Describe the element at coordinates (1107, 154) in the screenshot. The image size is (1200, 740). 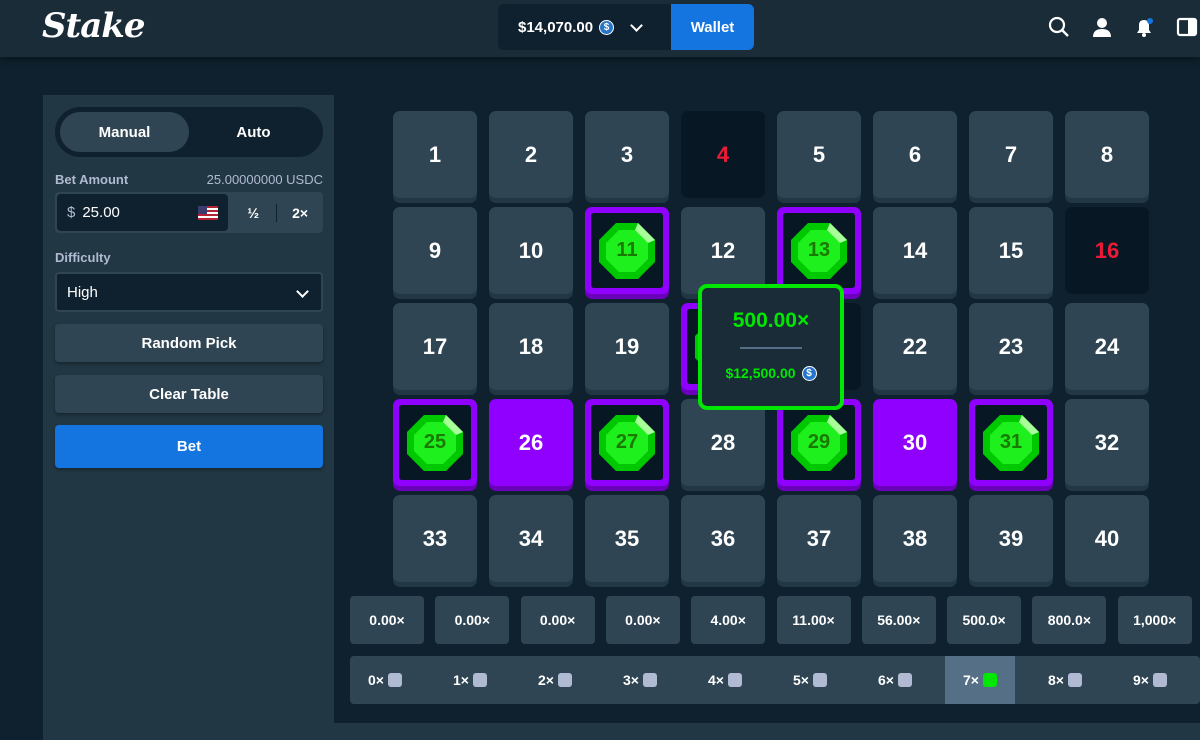
I see `tile-8: 8` at that location.